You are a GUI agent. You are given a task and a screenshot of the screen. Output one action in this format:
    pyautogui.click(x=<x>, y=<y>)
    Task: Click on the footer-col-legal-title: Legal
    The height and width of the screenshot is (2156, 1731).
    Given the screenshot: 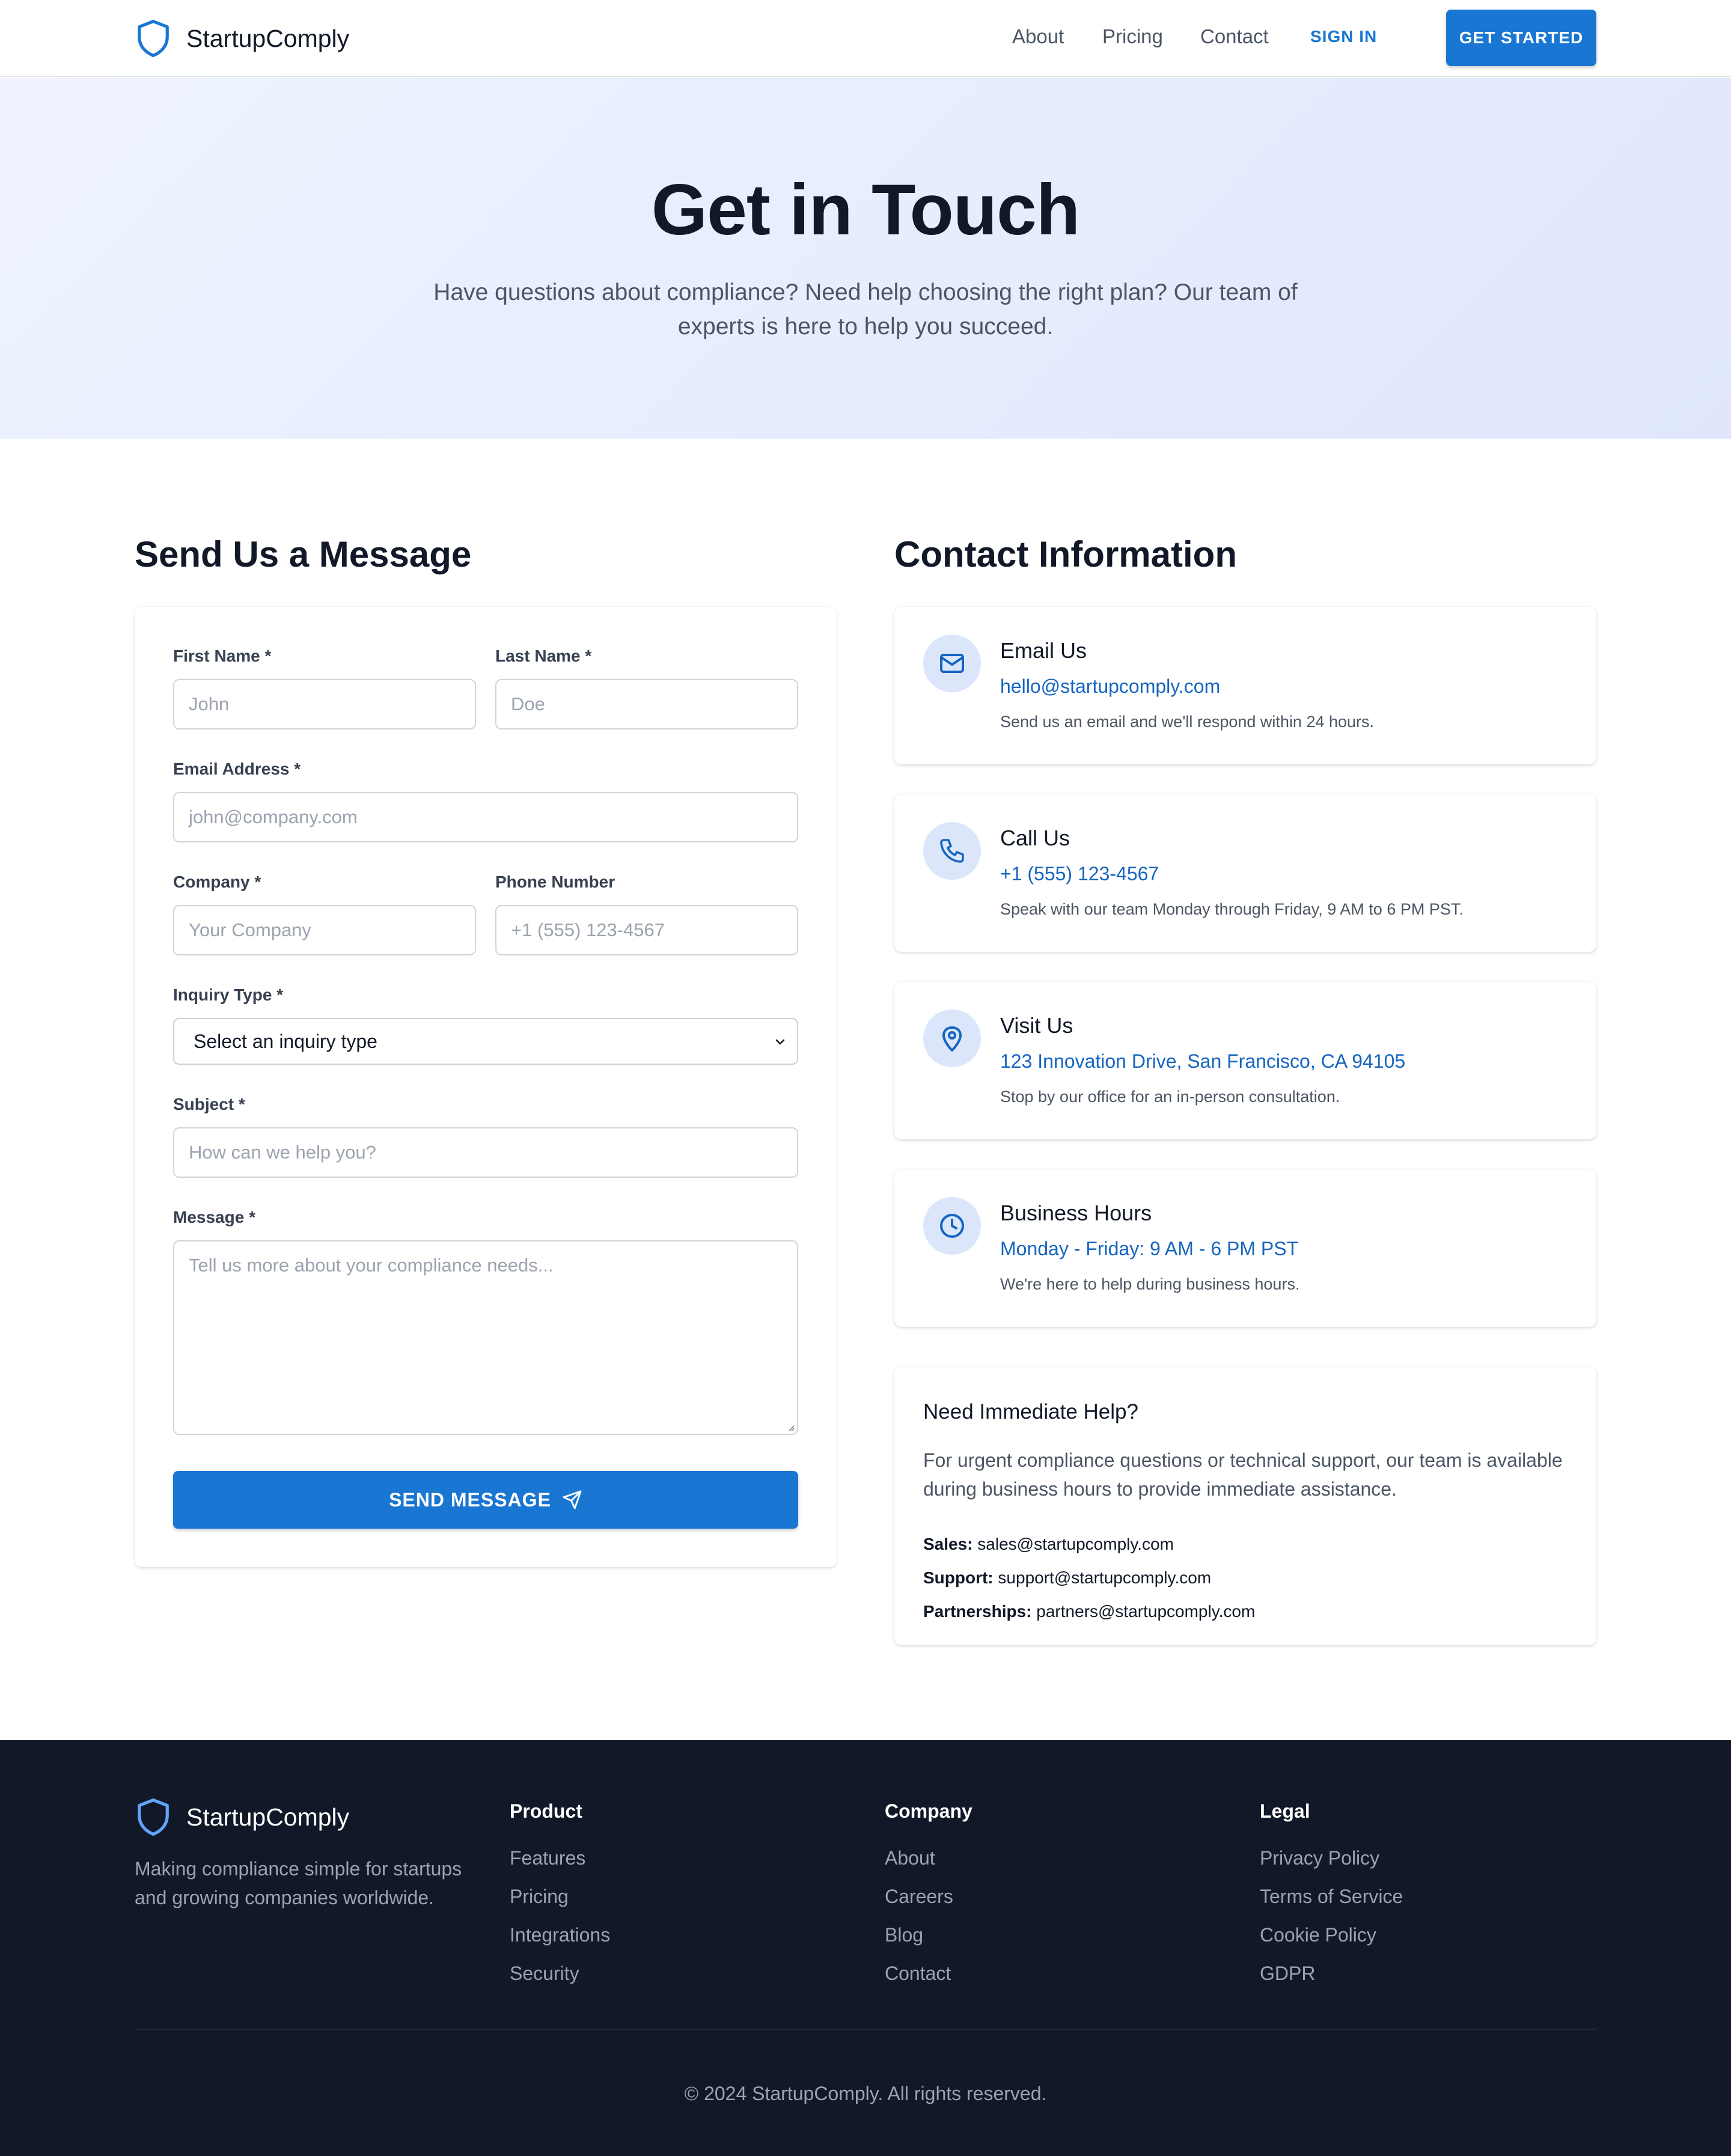 What is the action you would take?
    pyautogui.click(x=1285, y=1811)
    